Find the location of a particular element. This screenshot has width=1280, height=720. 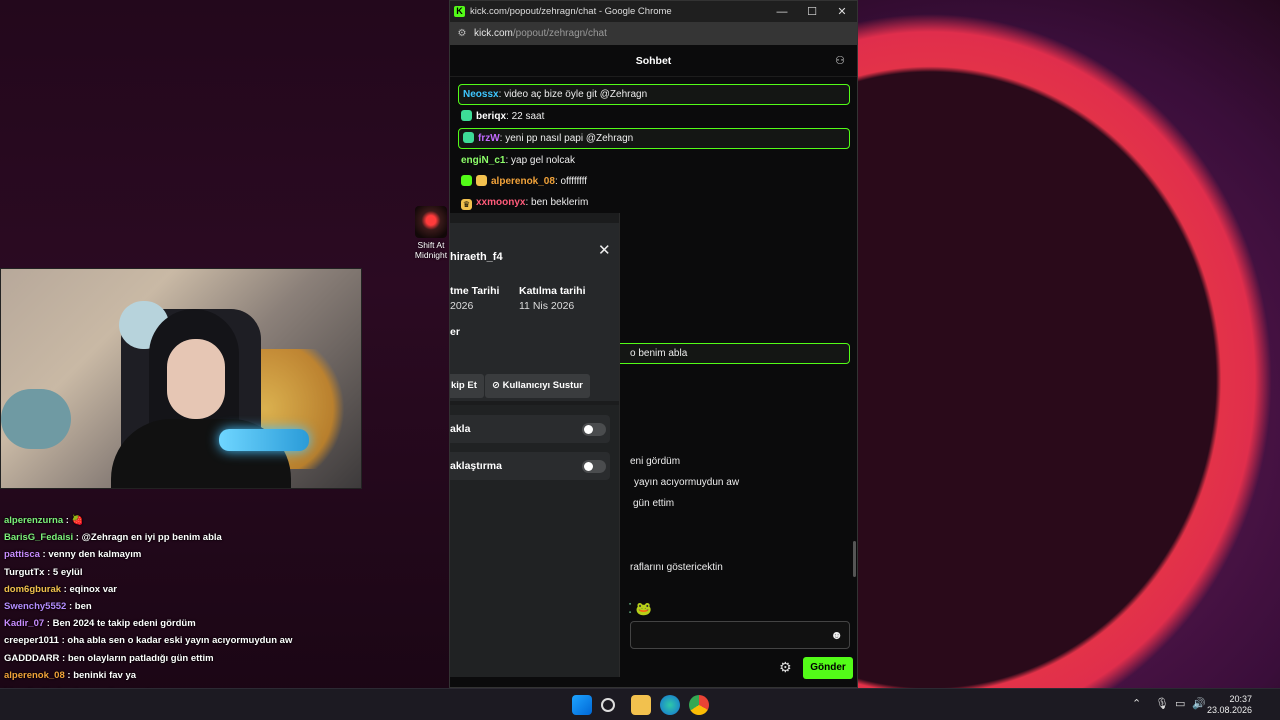

windows-taskbar: ⌃ 🎙 ▭ 🔊 20:37 23.08.2026 is located at coordinates (640, 704).